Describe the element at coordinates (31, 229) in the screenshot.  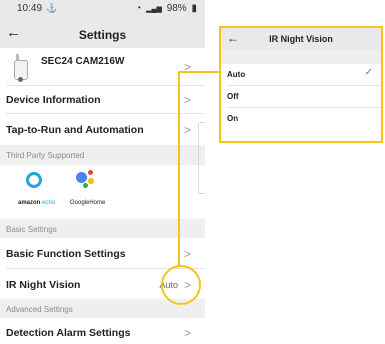
I see `section-label: Basic Settings` at that location.